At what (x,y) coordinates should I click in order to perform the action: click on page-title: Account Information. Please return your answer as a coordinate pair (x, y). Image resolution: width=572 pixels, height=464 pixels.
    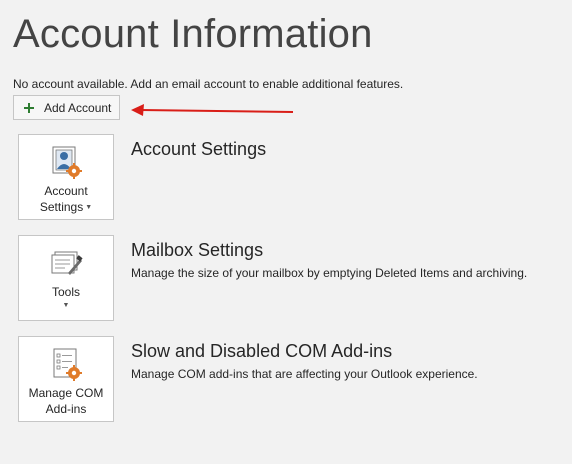
    Looking at the image, I should click on (193, 34).